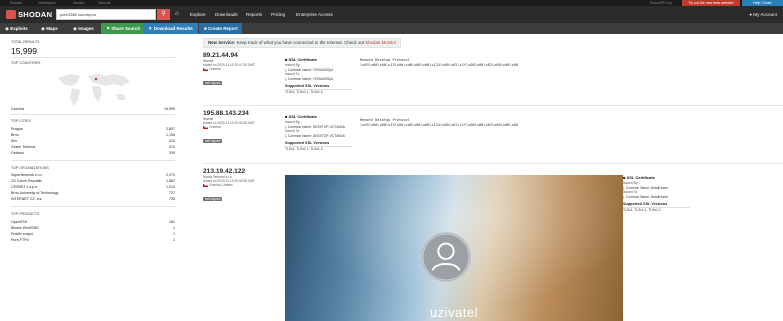 This screenshot has width=783, height=321. I want to click on search-icon: ⚲, so click(163, 14).